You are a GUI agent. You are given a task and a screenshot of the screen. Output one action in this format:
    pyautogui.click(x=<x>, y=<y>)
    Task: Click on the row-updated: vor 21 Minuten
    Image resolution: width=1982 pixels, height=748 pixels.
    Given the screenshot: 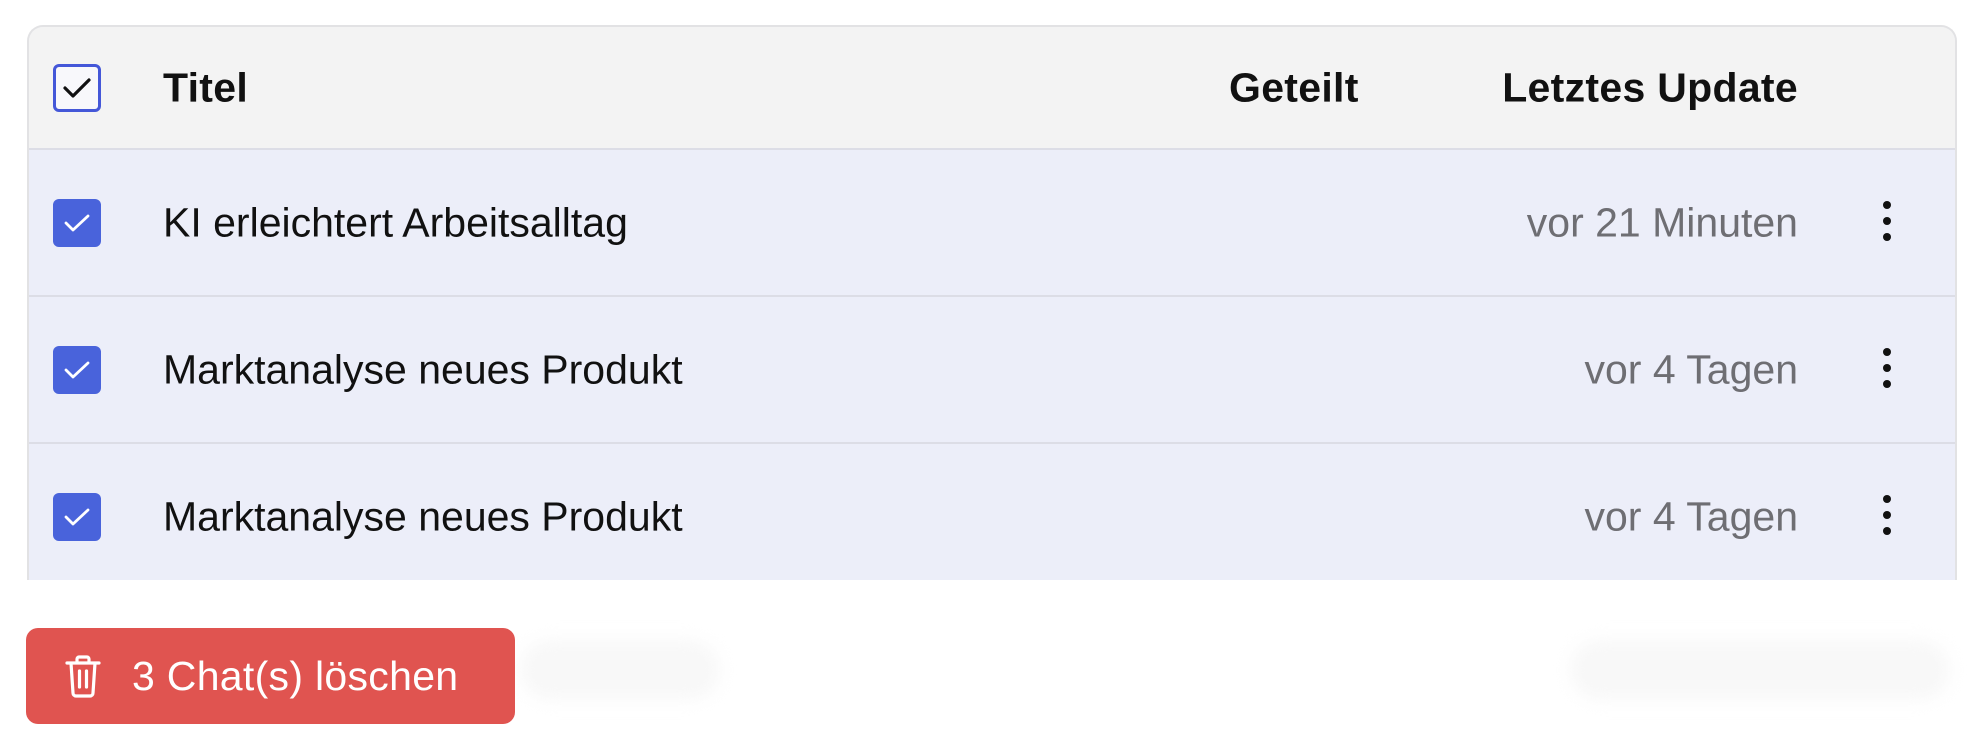 What is the action you would take?
    pyautogui.click(x=1662, y=222)
    